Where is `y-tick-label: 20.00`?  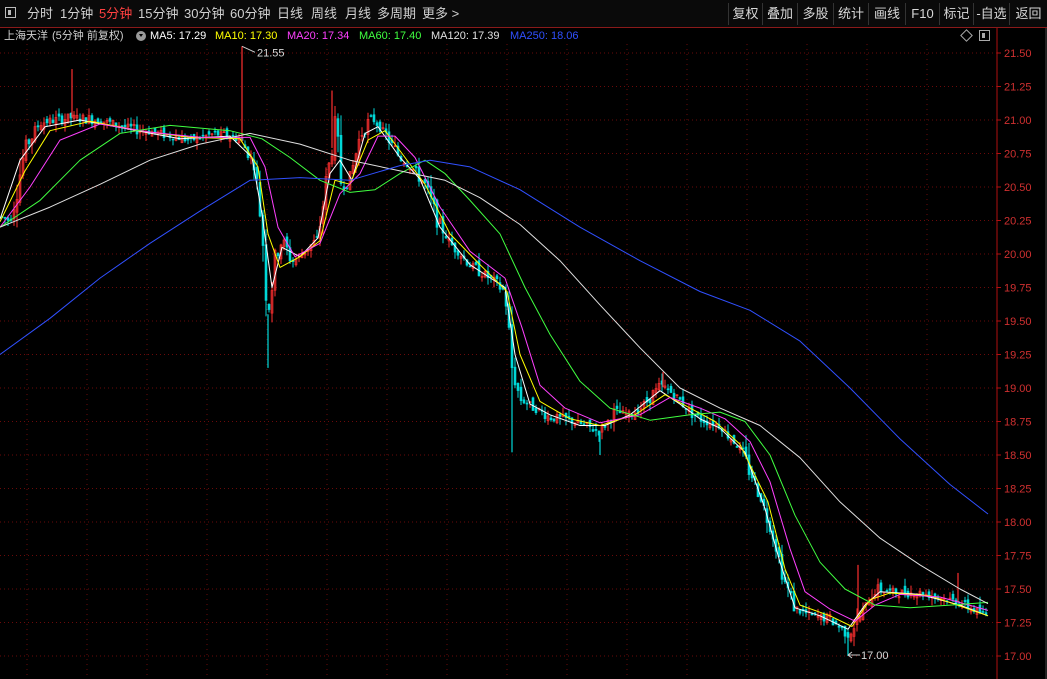
y-tick-label: 20.00 is located at coordinates (1018, 255).